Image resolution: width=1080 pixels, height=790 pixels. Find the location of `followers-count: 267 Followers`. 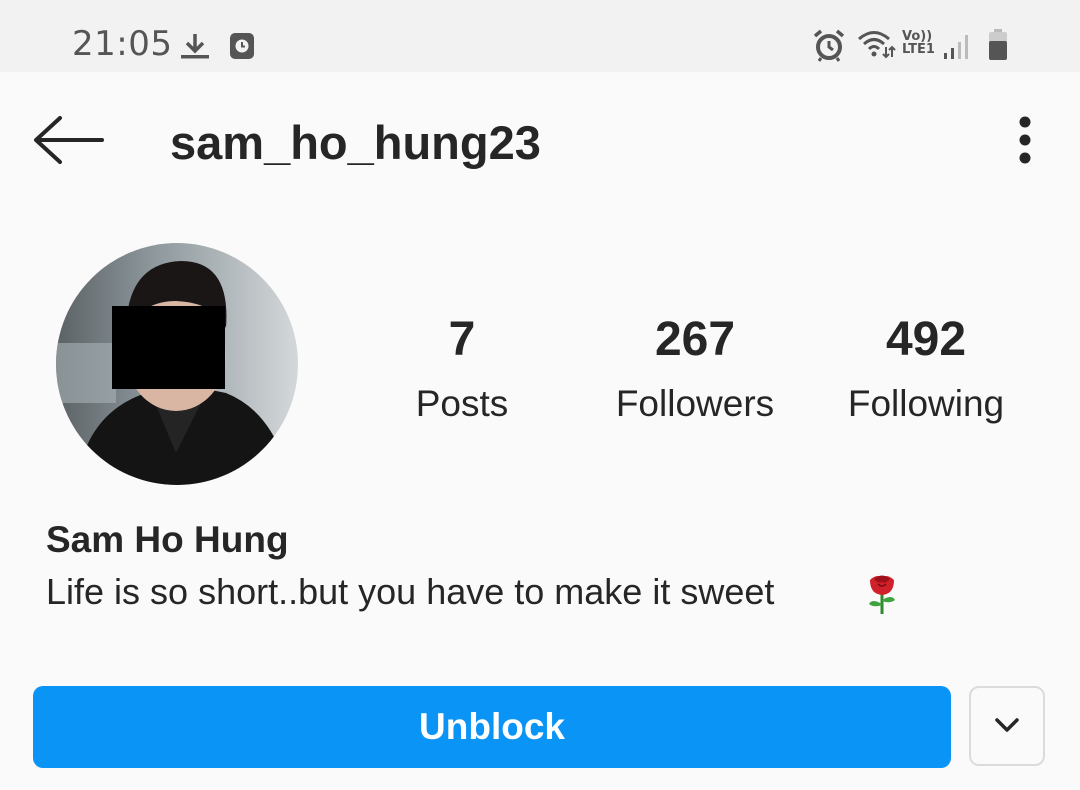

followers-count: 267 Followers is located at coordinates (695, 371).